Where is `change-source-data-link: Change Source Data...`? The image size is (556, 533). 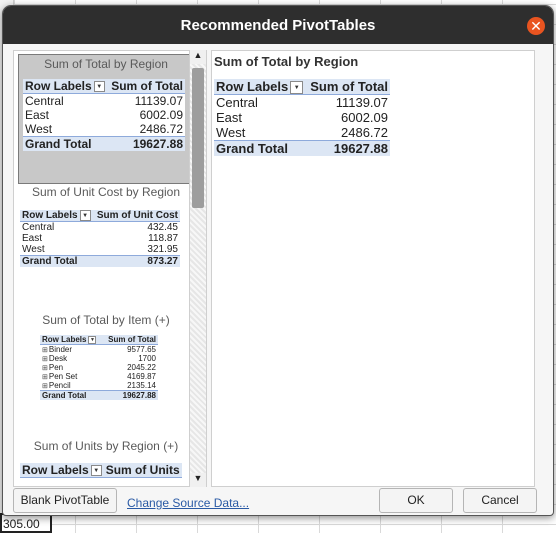
change-source-data-link: Change Source Data... is located at coordinates (188, 503).